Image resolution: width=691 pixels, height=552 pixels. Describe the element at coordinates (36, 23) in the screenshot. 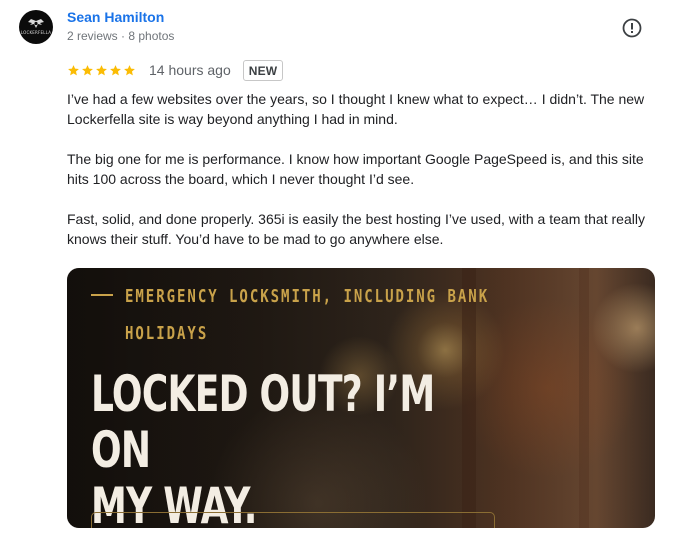

I see `winged-logo-icon` at that location.